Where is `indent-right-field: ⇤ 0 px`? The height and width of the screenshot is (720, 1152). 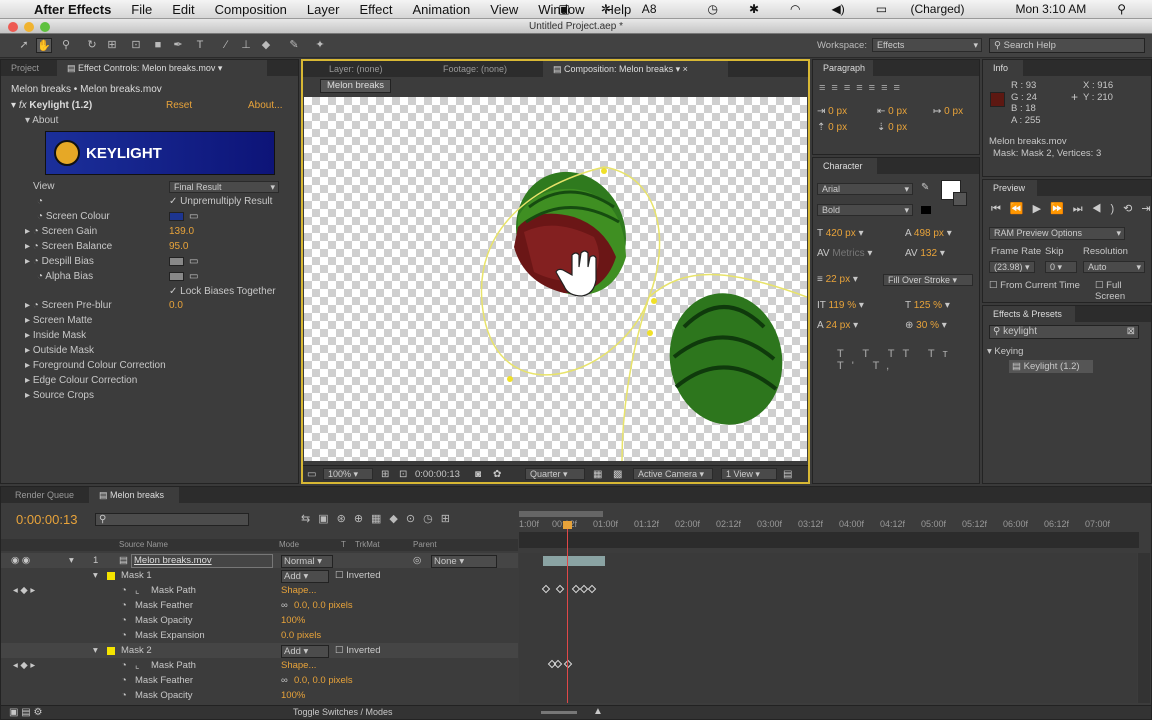 indent-right-field: ⇤ 0 px is located at coordinates (892, 111).